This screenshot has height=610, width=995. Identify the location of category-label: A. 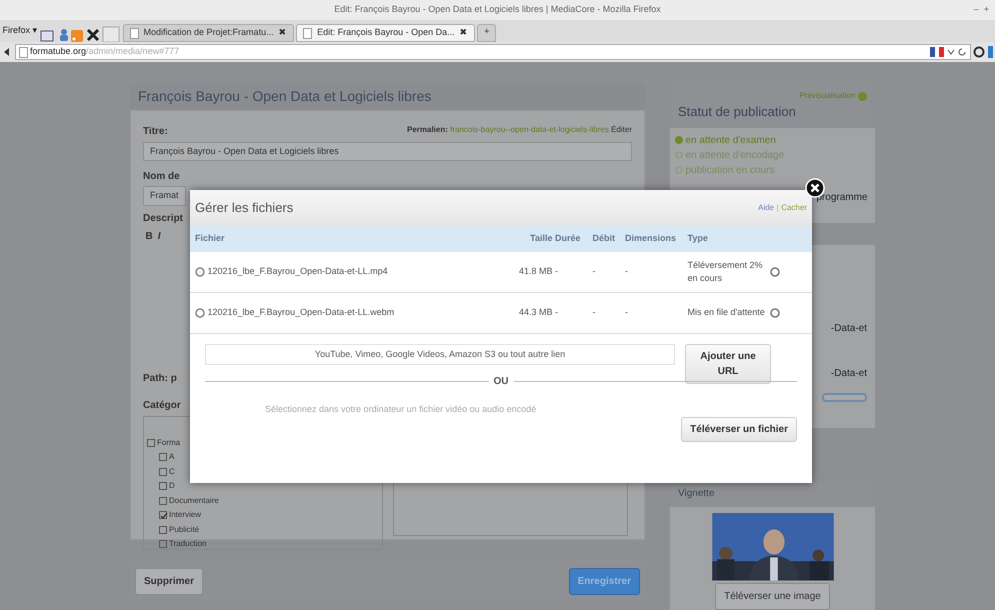
(171, 457).